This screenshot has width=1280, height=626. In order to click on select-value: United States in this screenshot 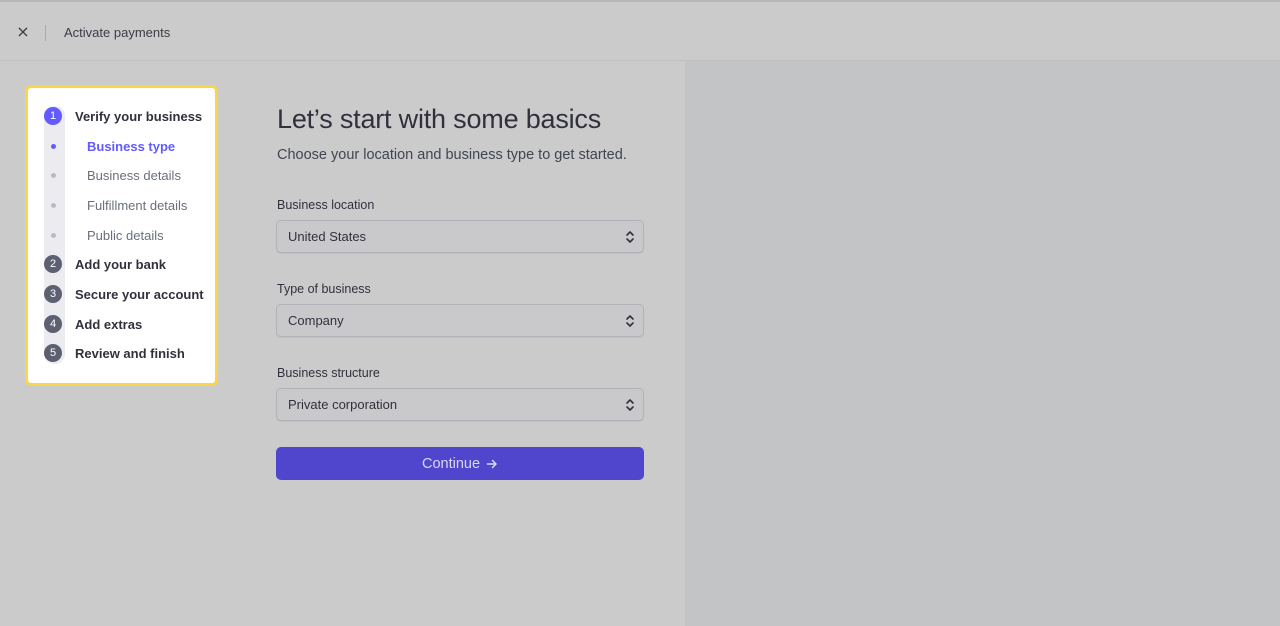, I will do `click(327, 236)`.